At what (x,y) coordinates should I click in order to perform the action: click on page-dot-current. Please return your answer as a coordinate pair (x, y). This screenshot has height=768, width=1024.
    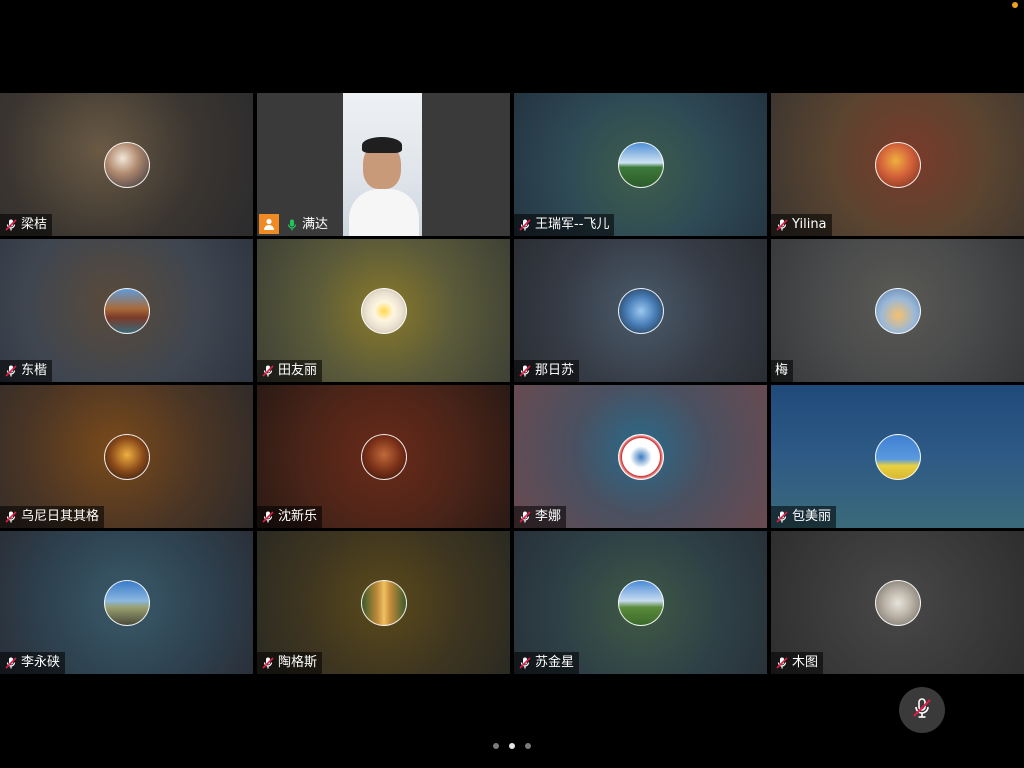
    Looking at the image, I should click on (512, 746).